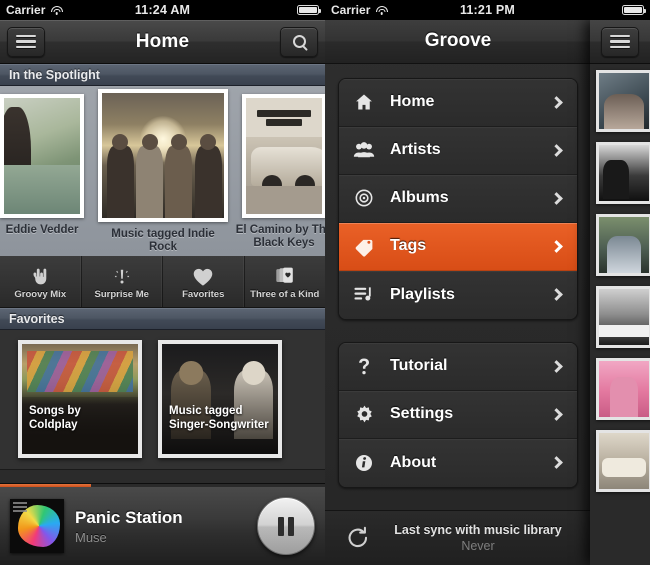  I want to click on sync-value: Never, so click(478, 545).